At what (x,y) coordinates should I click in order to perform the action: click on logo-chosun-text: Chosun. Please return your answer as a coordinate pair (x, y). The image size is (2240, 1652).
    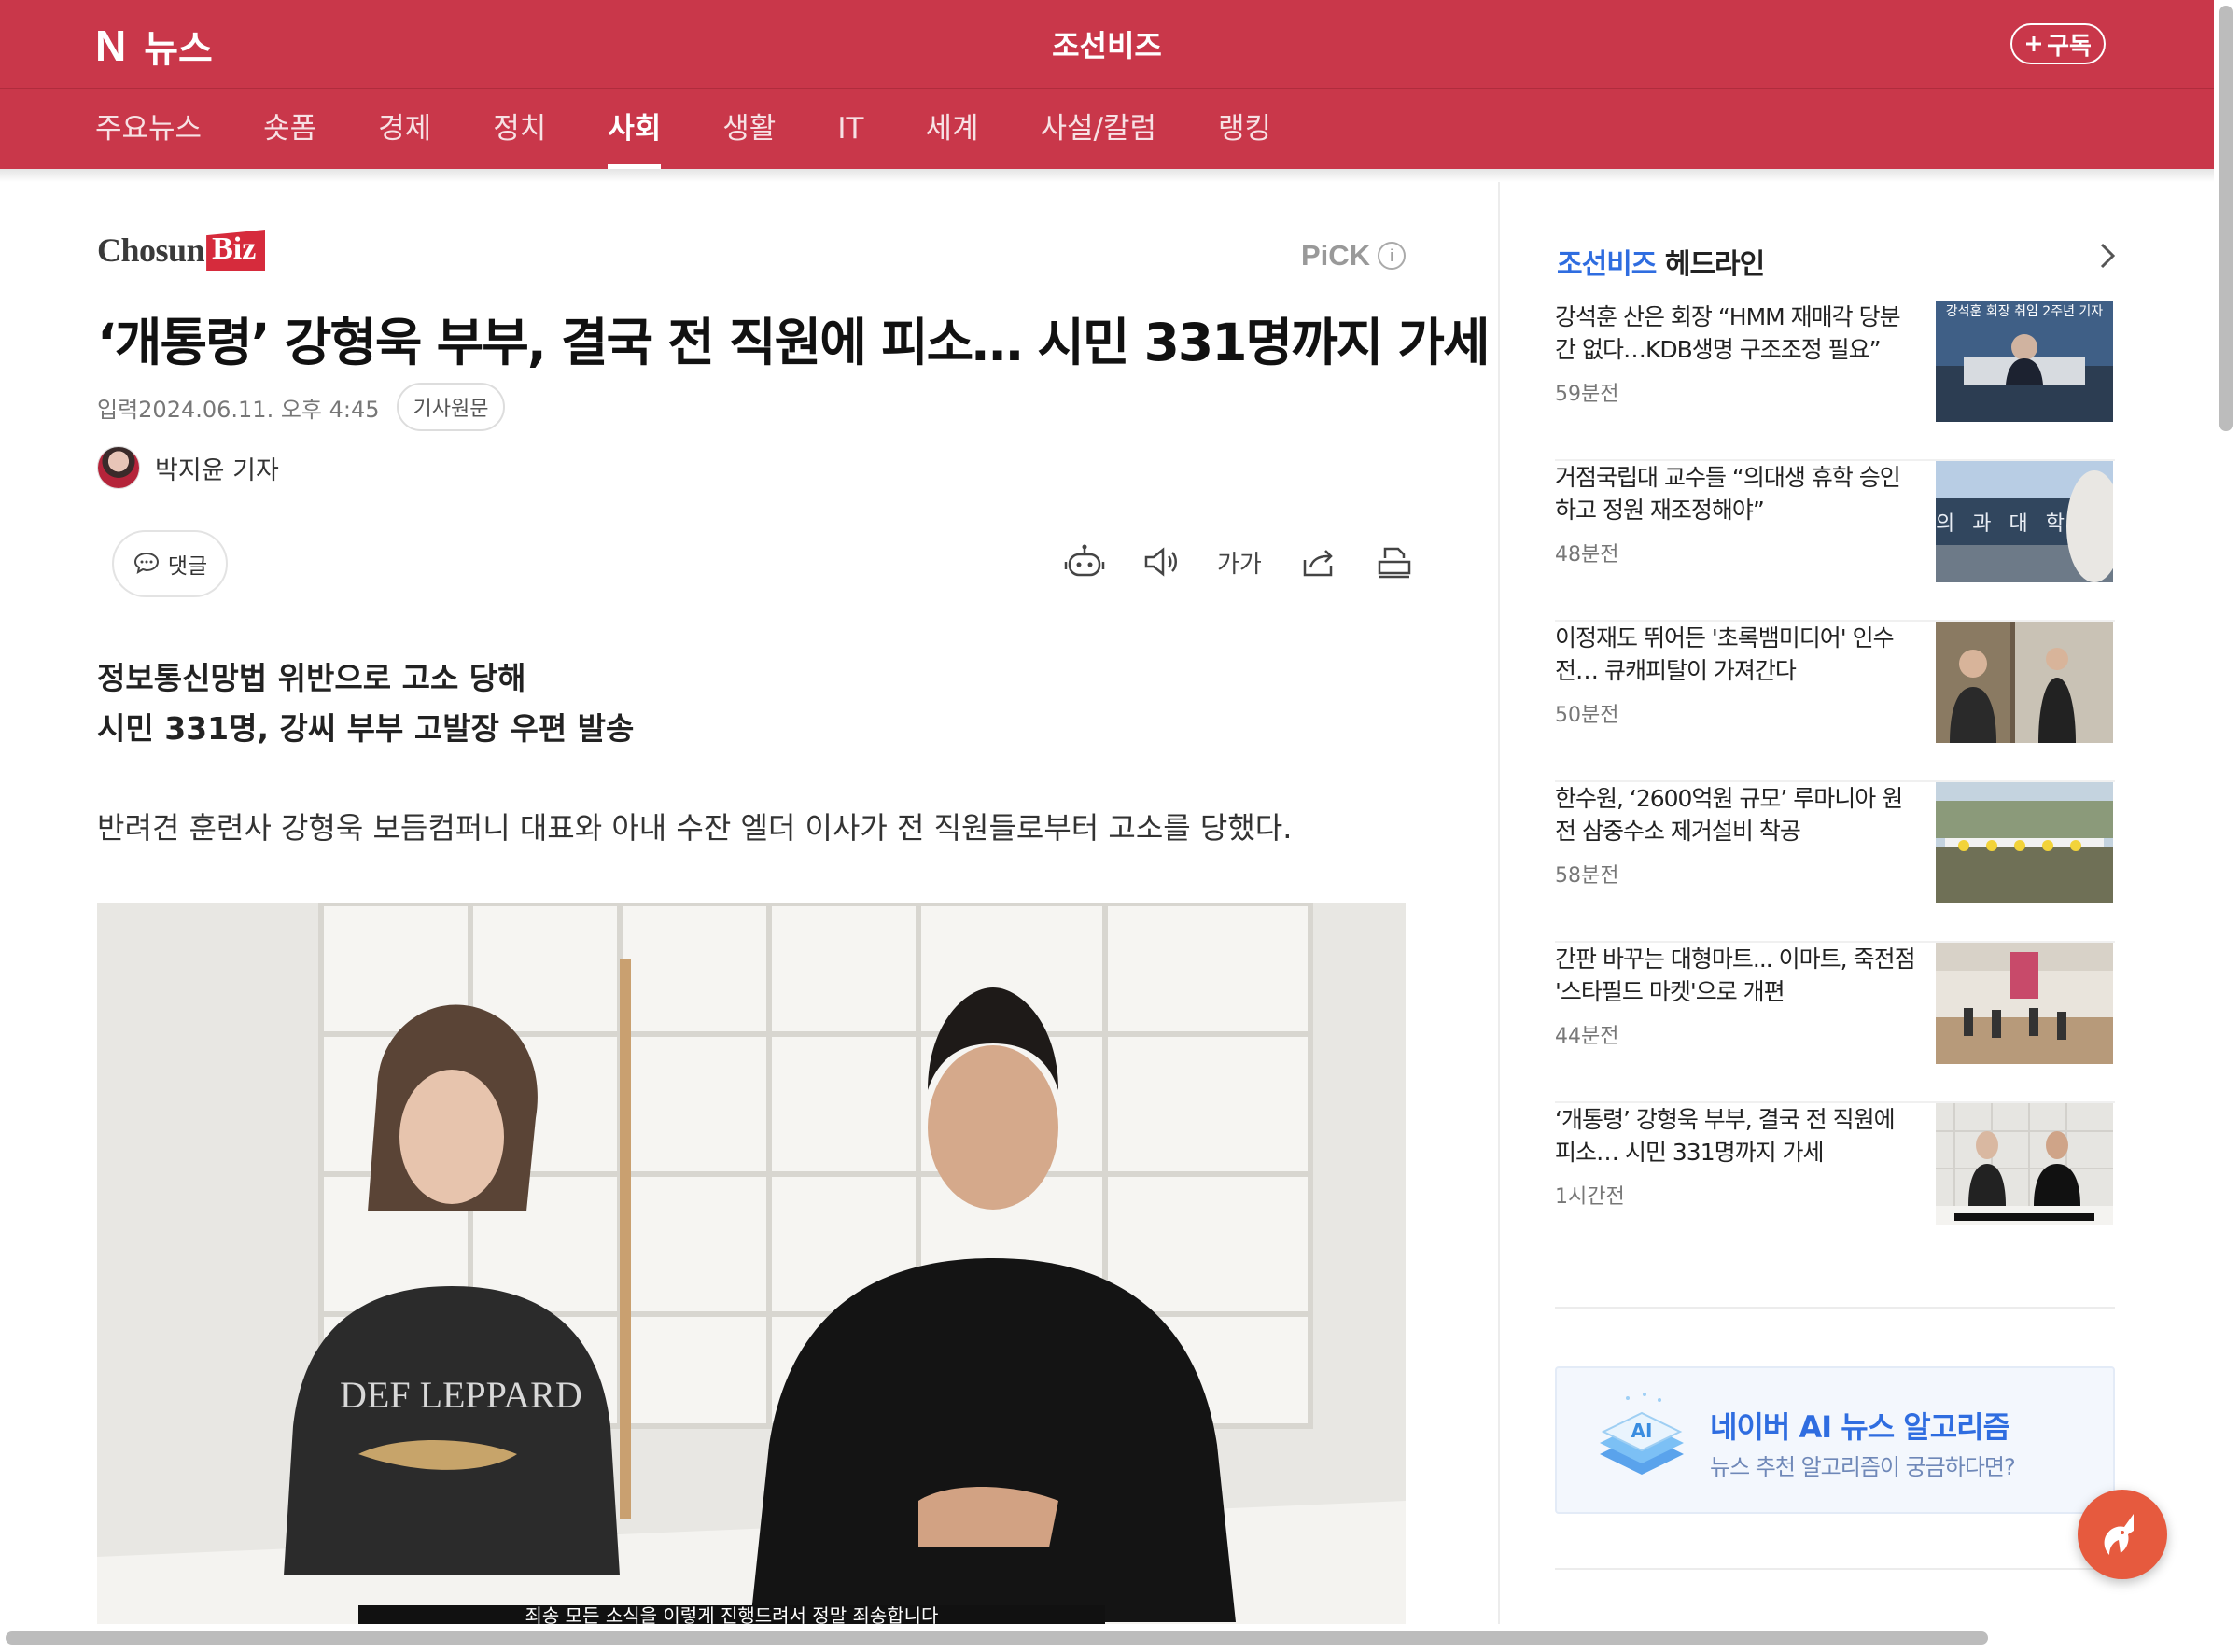
    Looking at the image, I should click on (151, 250).